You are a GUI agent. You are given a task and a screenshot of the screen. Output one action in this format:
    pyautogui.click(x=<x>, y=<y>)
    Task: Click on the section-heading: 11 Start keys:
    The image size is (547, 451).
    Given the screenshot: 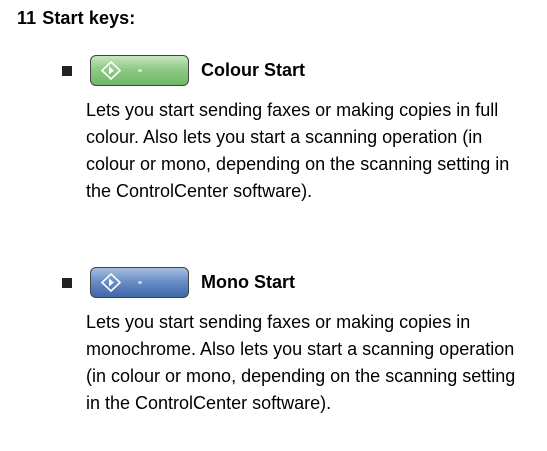 What is the action you would take?
    pyautogui.click(x=76, y=18)
    